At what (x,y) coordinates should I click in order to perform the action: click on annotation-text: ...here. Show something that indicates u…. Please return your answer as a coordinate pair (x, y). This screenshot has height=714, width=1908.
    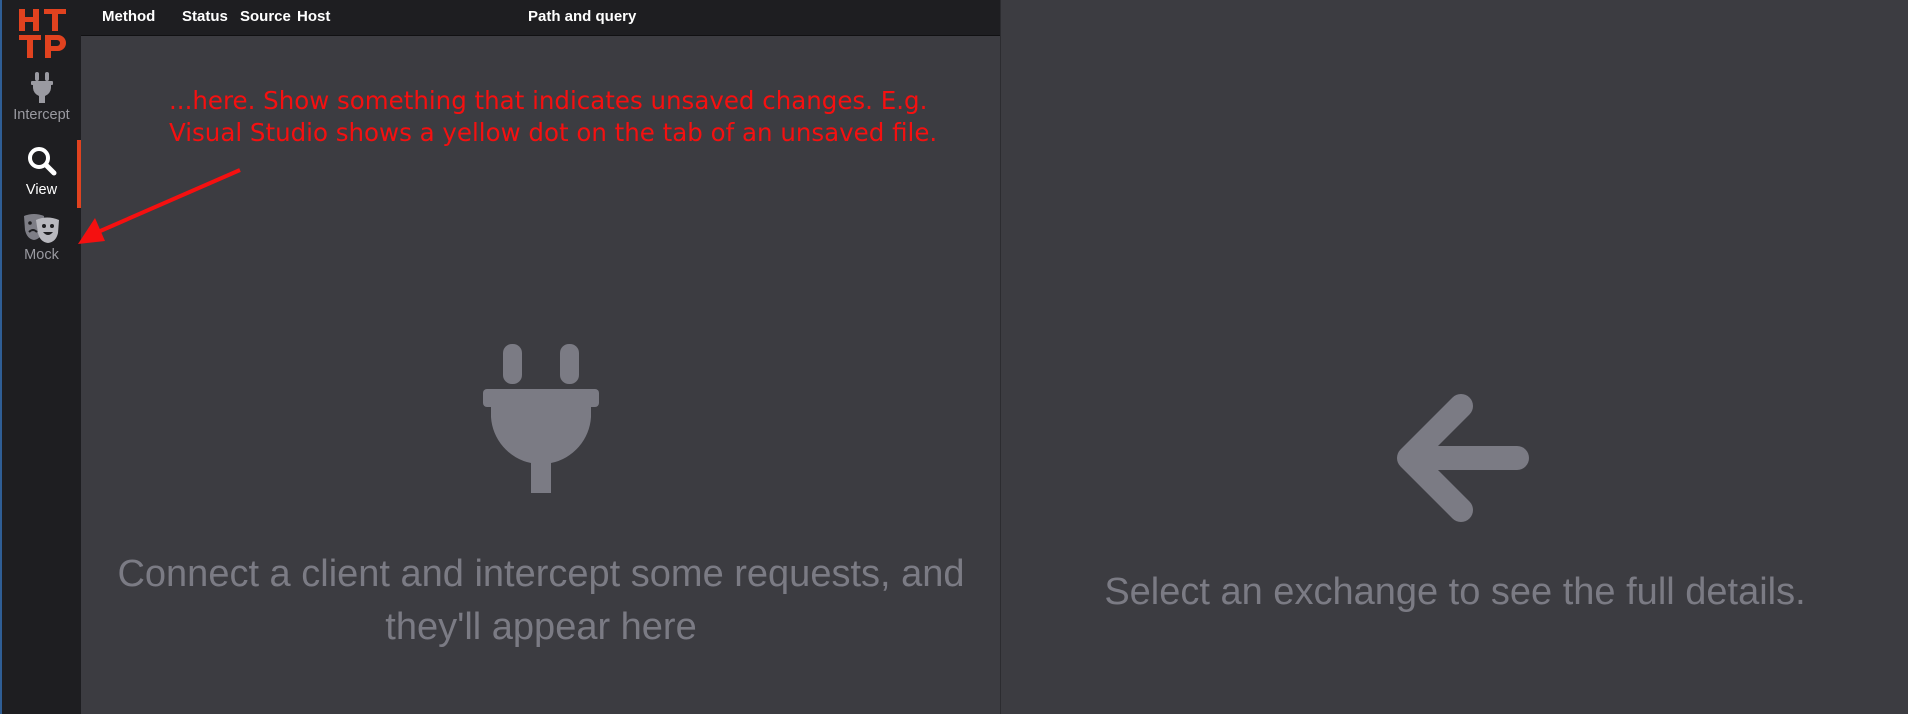
    Looking at the image, I should click on (553, 117).